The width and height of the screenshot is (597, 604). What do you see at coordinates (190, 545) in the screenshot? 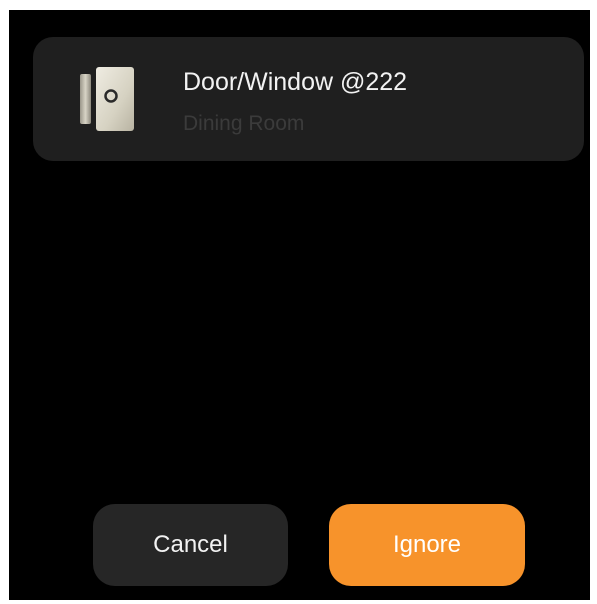
I see `cancel-button: Cancel` at bounding box center [190, 545].